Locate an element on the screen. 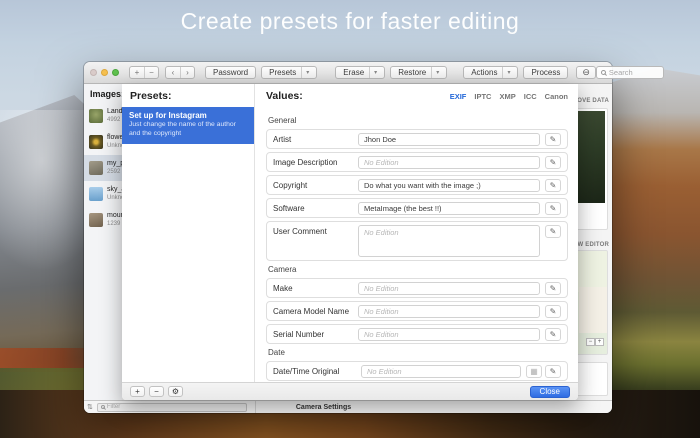  image-list-item: sky_a Unkno is located at coordinates (103, 194).